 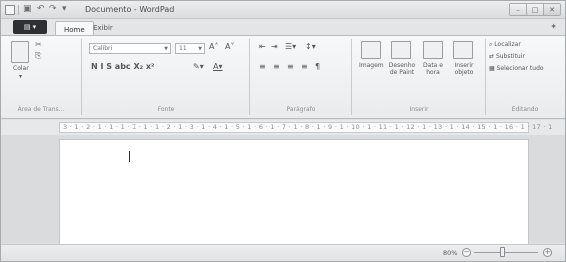 I want to click on window-title: Documento - WordPad, so click(x=130, y=9).